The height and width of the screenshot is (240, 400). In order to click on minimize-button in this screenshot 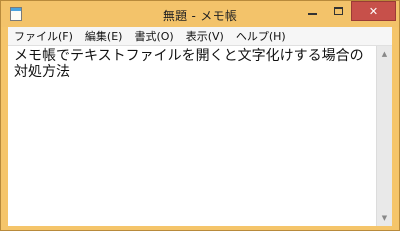, I will do `click(312, 11)`.